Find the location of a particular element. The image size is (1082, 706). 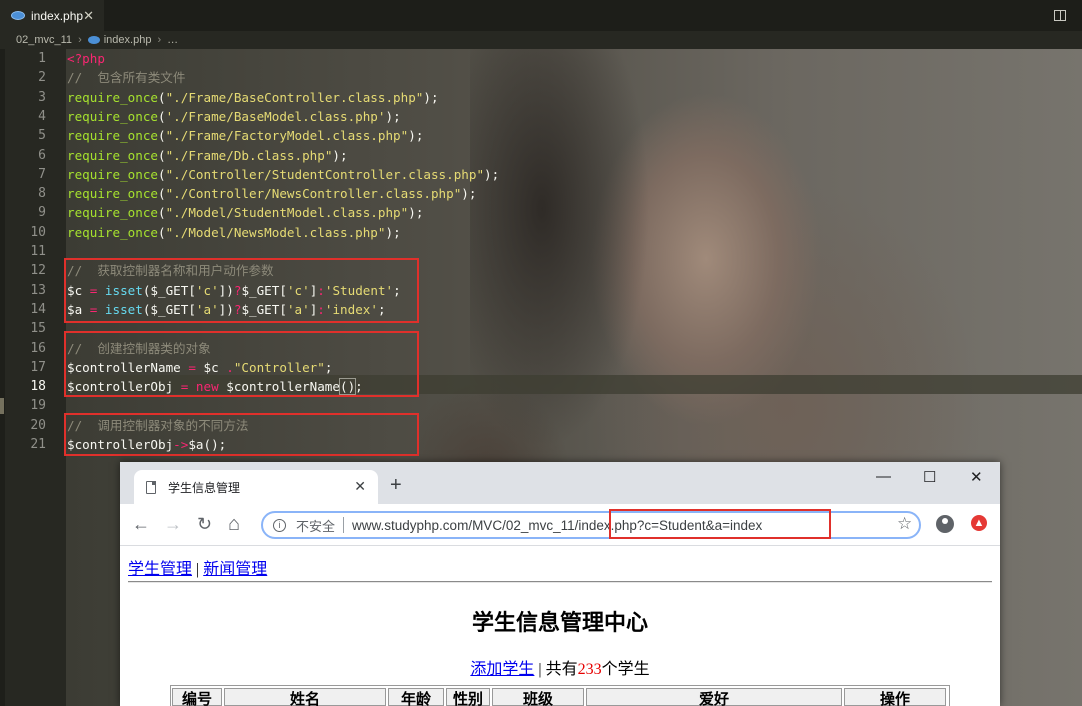

maximize-icon: ☐ is located at coordinates (929, 477).